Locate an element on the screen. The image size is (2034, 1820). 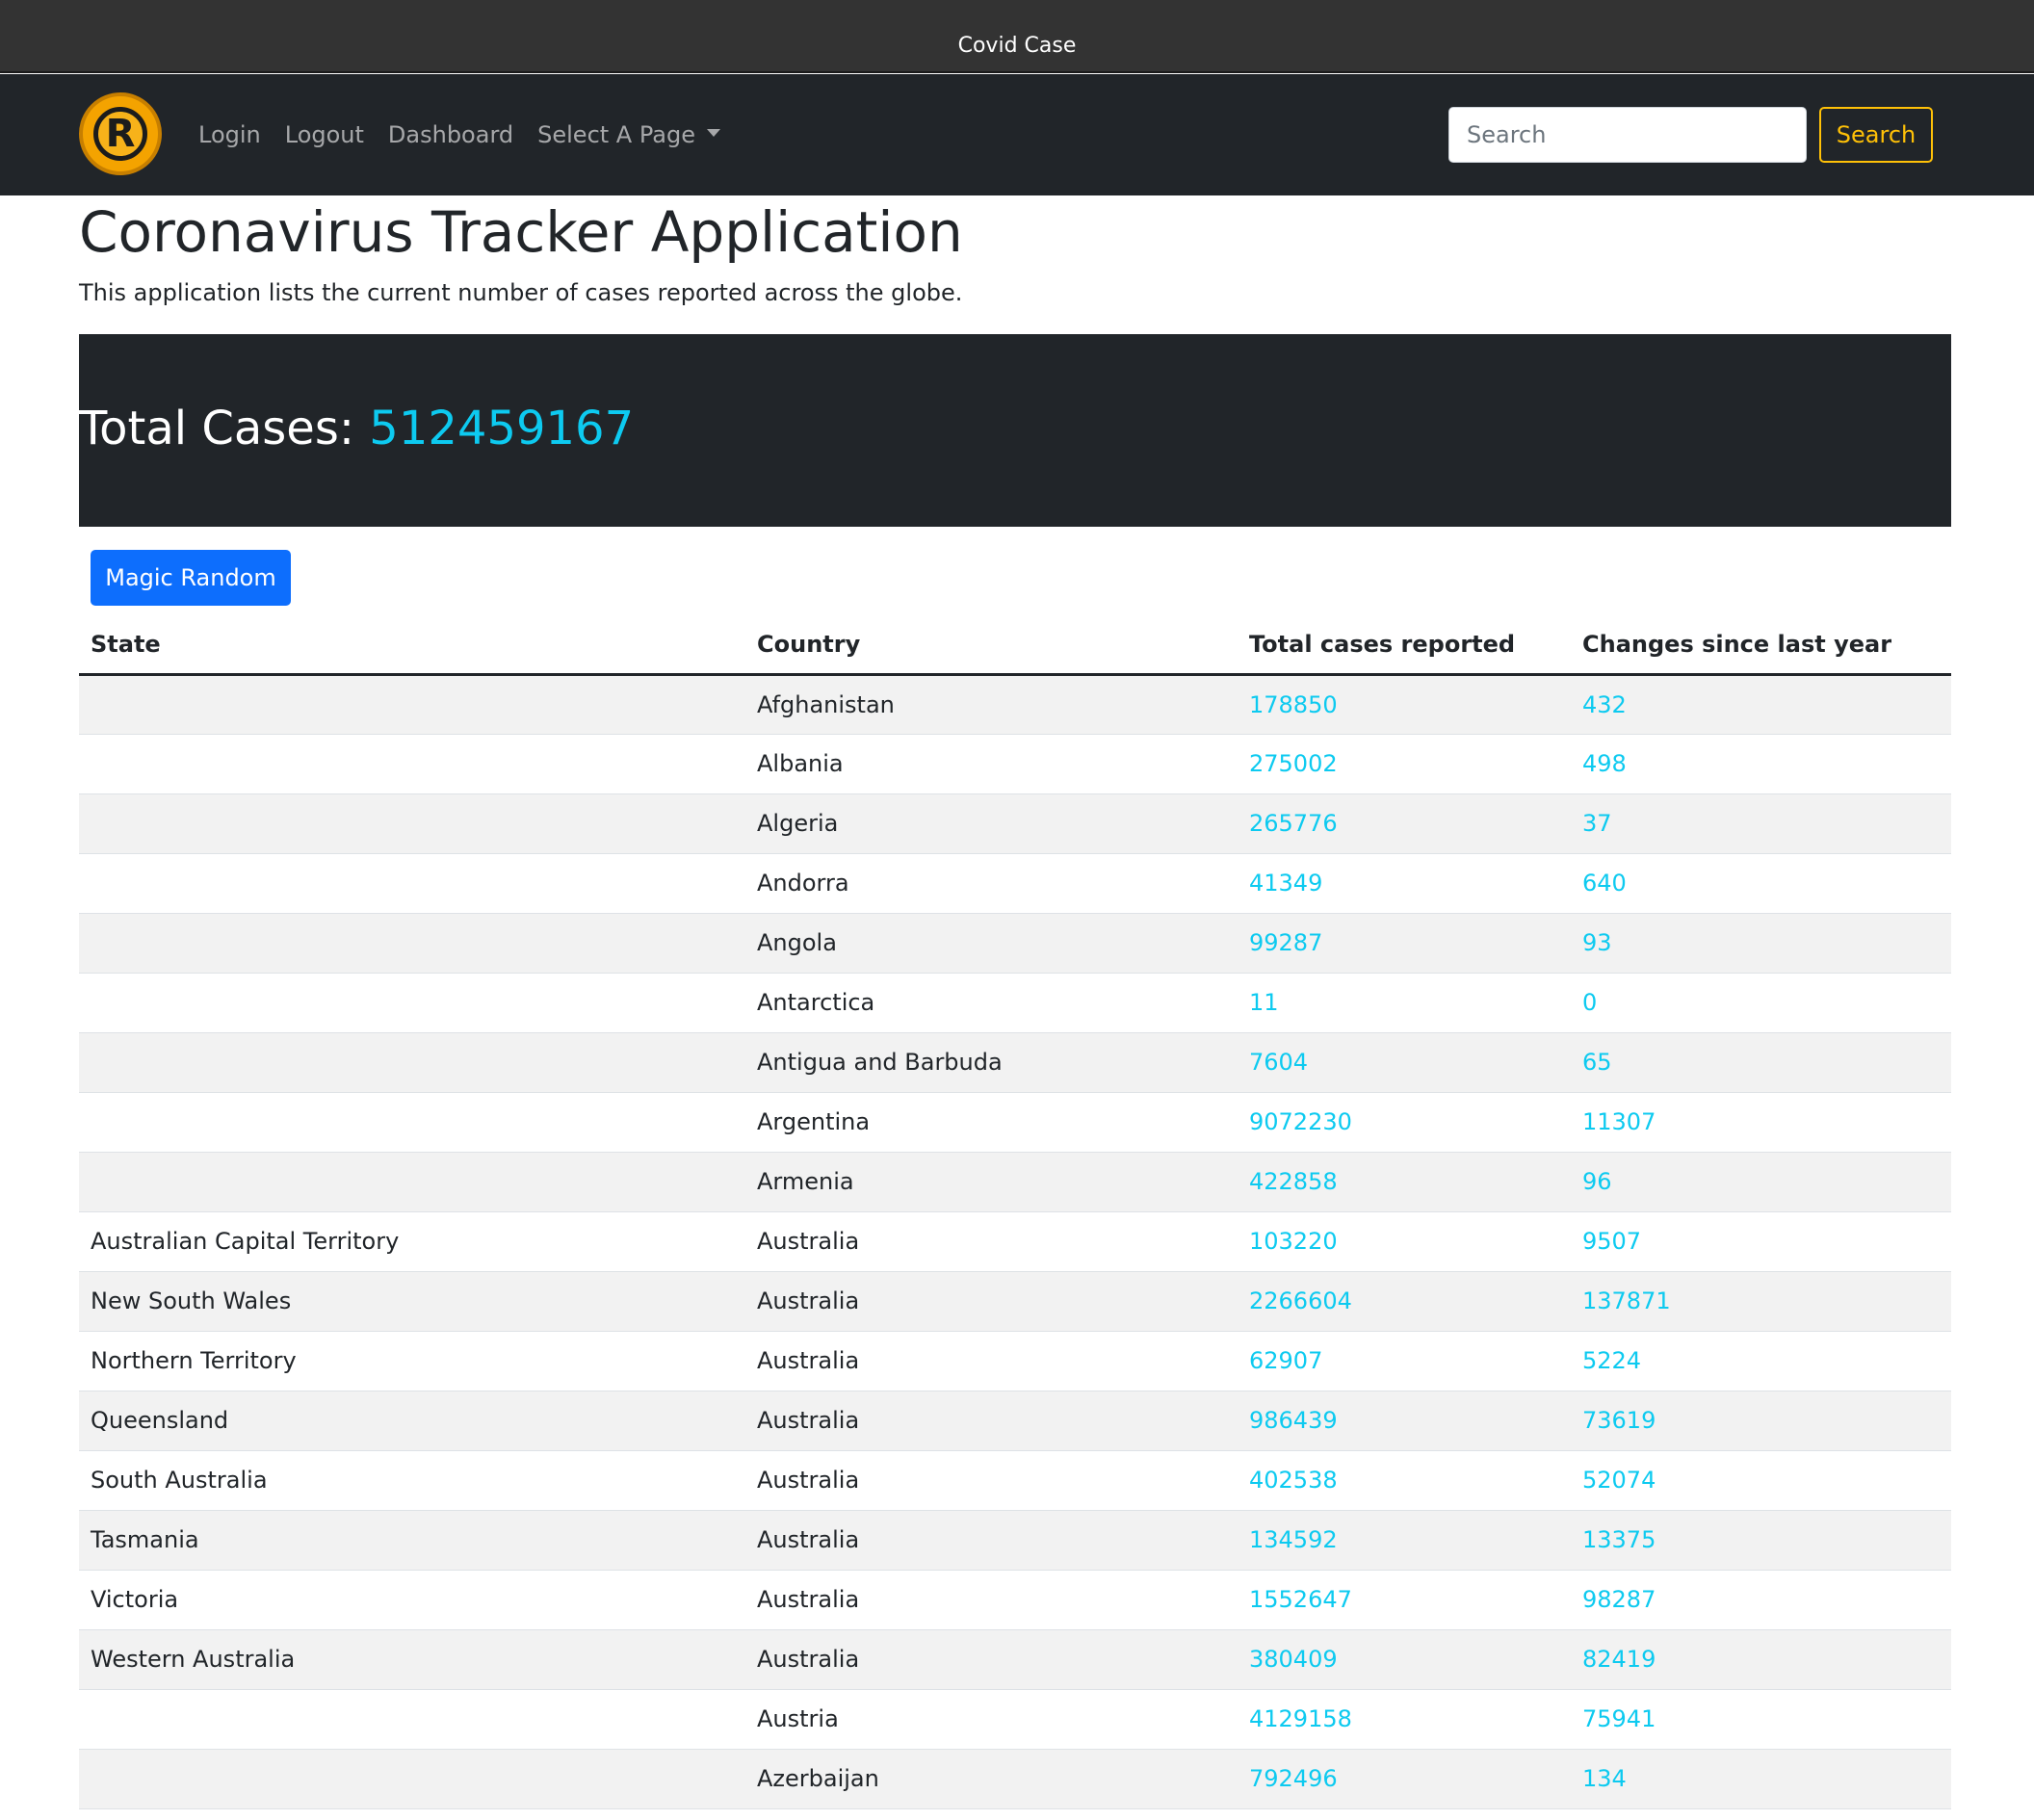
magic-random-button: Magic Random is located at coordinates (191, 578).